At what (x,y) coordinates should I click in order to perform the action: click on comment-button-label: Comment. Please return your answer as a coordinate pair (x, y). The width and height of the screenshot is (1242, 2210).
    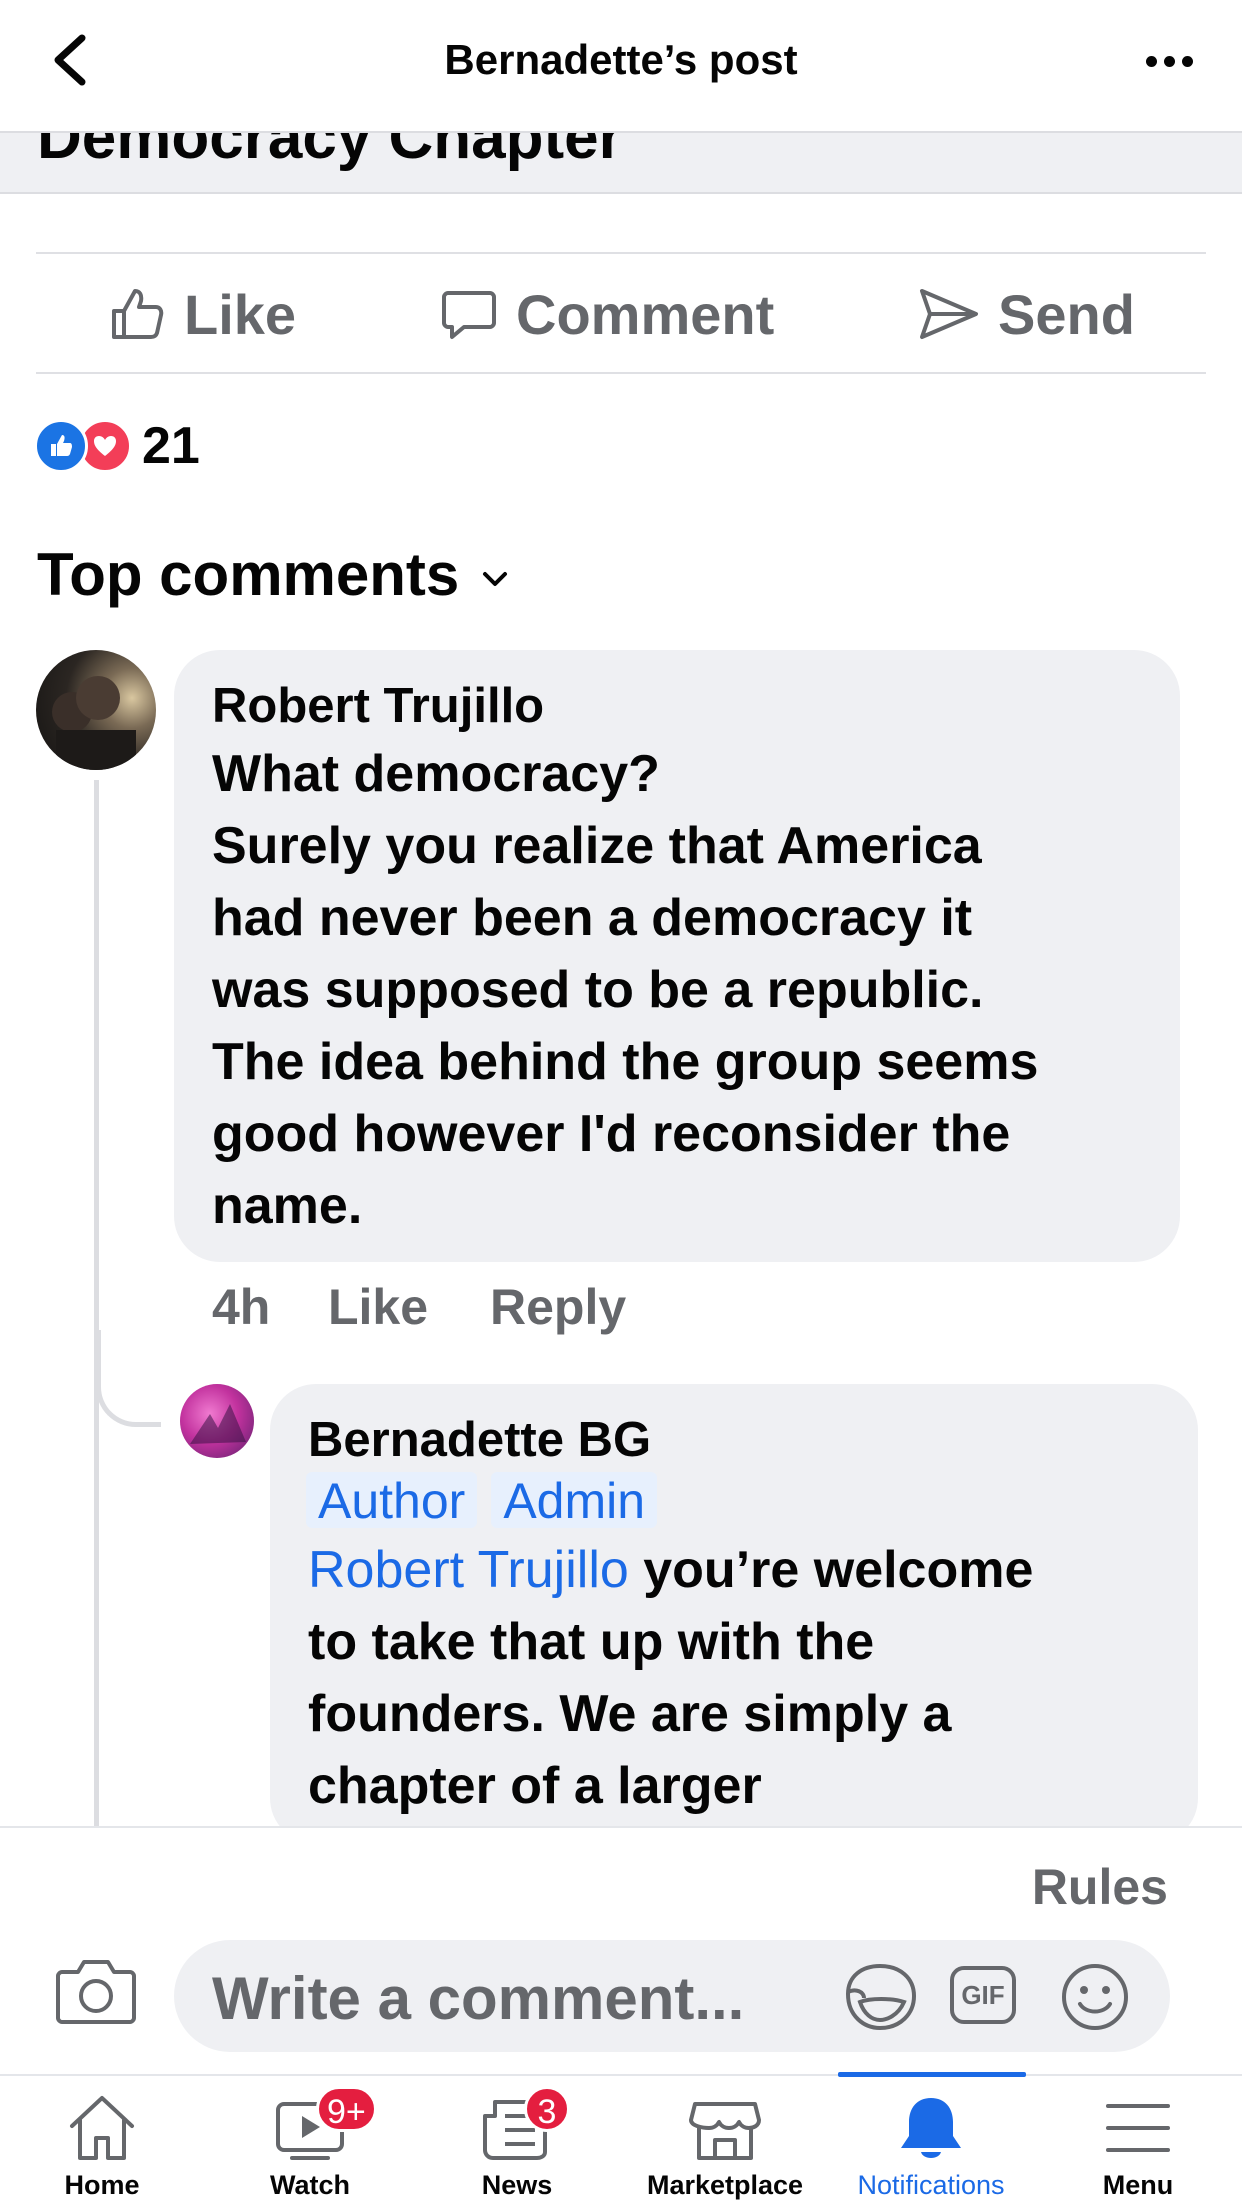
    Looking at the image, I should click on (645, 314).